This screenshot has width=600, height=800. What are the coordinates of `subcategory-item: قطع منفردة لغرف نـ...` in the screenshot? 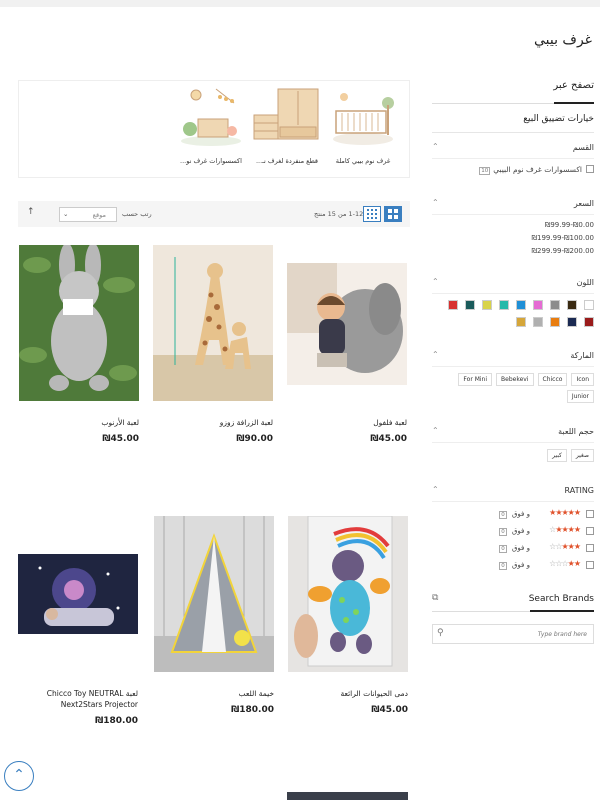 It's located at (287, 130).